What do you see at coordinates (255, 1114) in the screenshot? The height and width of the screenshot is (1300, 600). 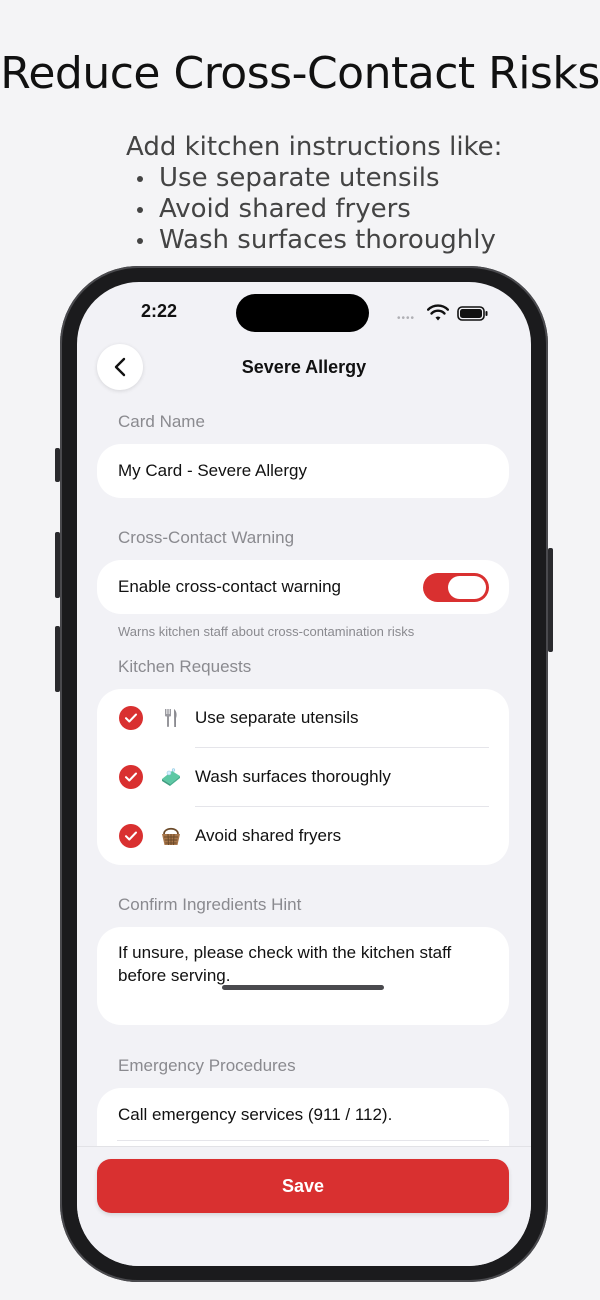 I see `emergency-value: Call emergency services (911 / 112).` at bounding box center [255, 1114].